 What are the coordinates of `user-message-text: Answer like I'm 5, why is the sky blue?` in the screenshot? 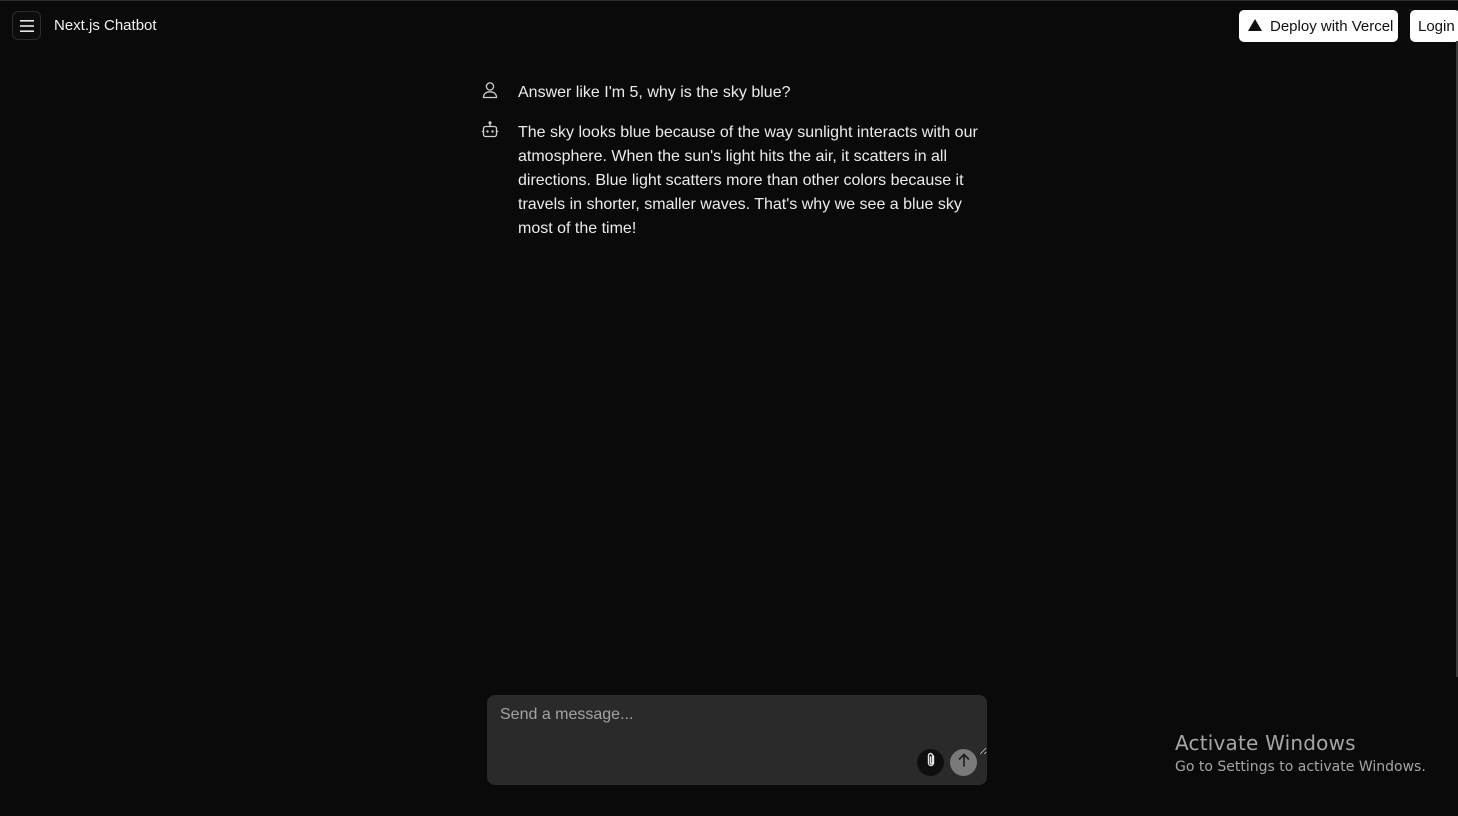 It's located at (654, 92).